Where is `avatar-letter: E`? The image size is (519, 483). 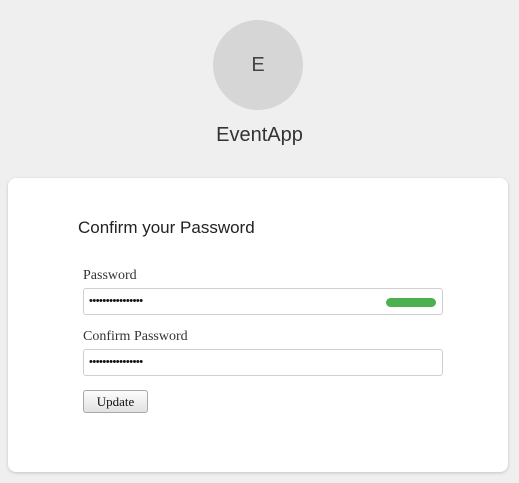
avatar-letter: E is located at coordinates (258, 64).